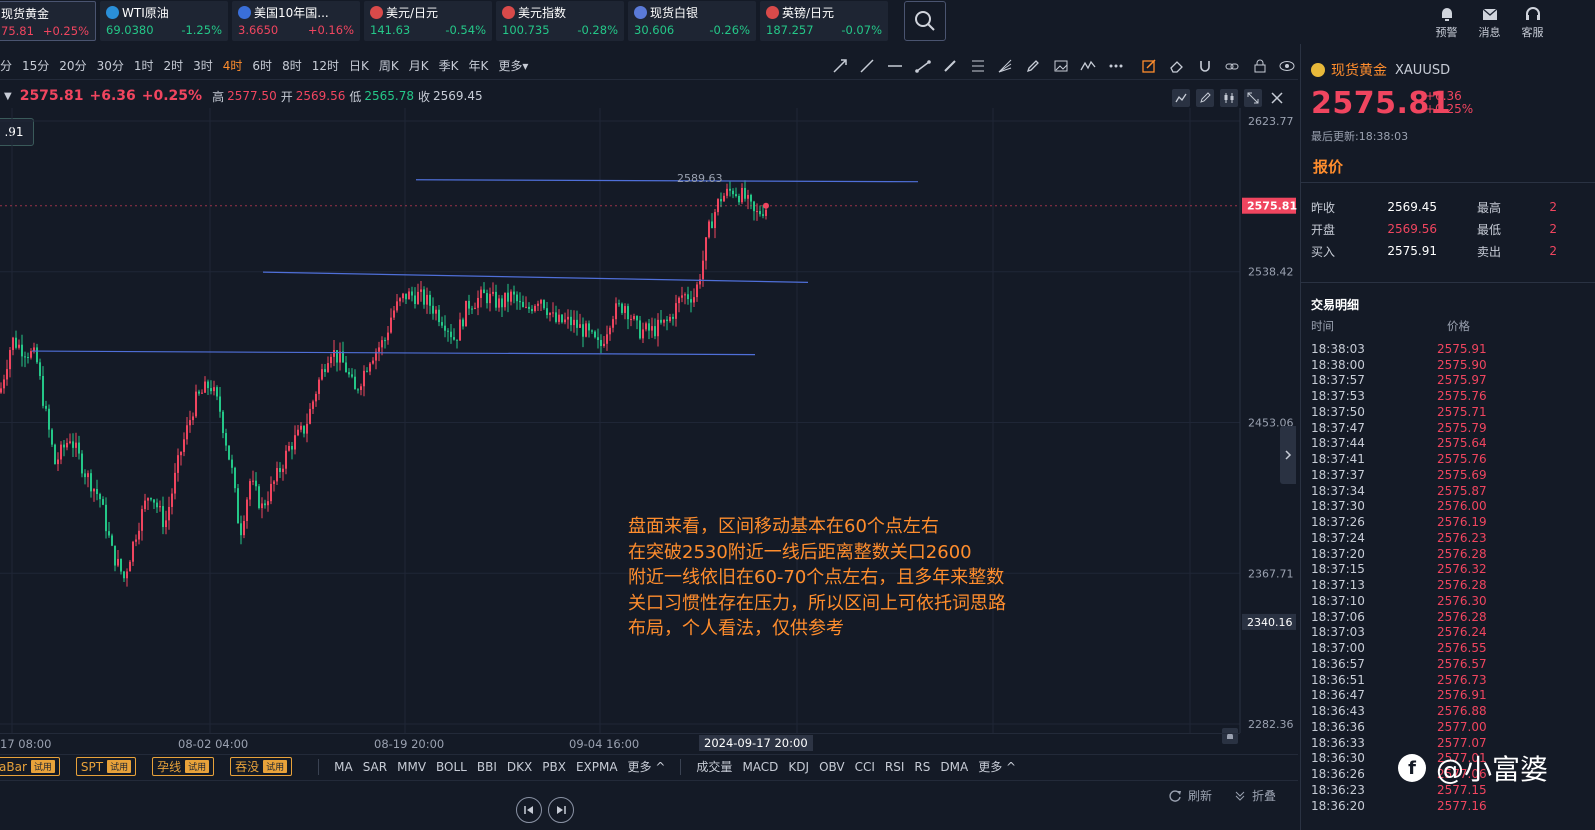 The width and height of the screenshot is (1595, 830). Describe the element at coordinates (261, 766) in the screenshot. I see `trial-indicator-吞没: 吞没 试用` at that location.